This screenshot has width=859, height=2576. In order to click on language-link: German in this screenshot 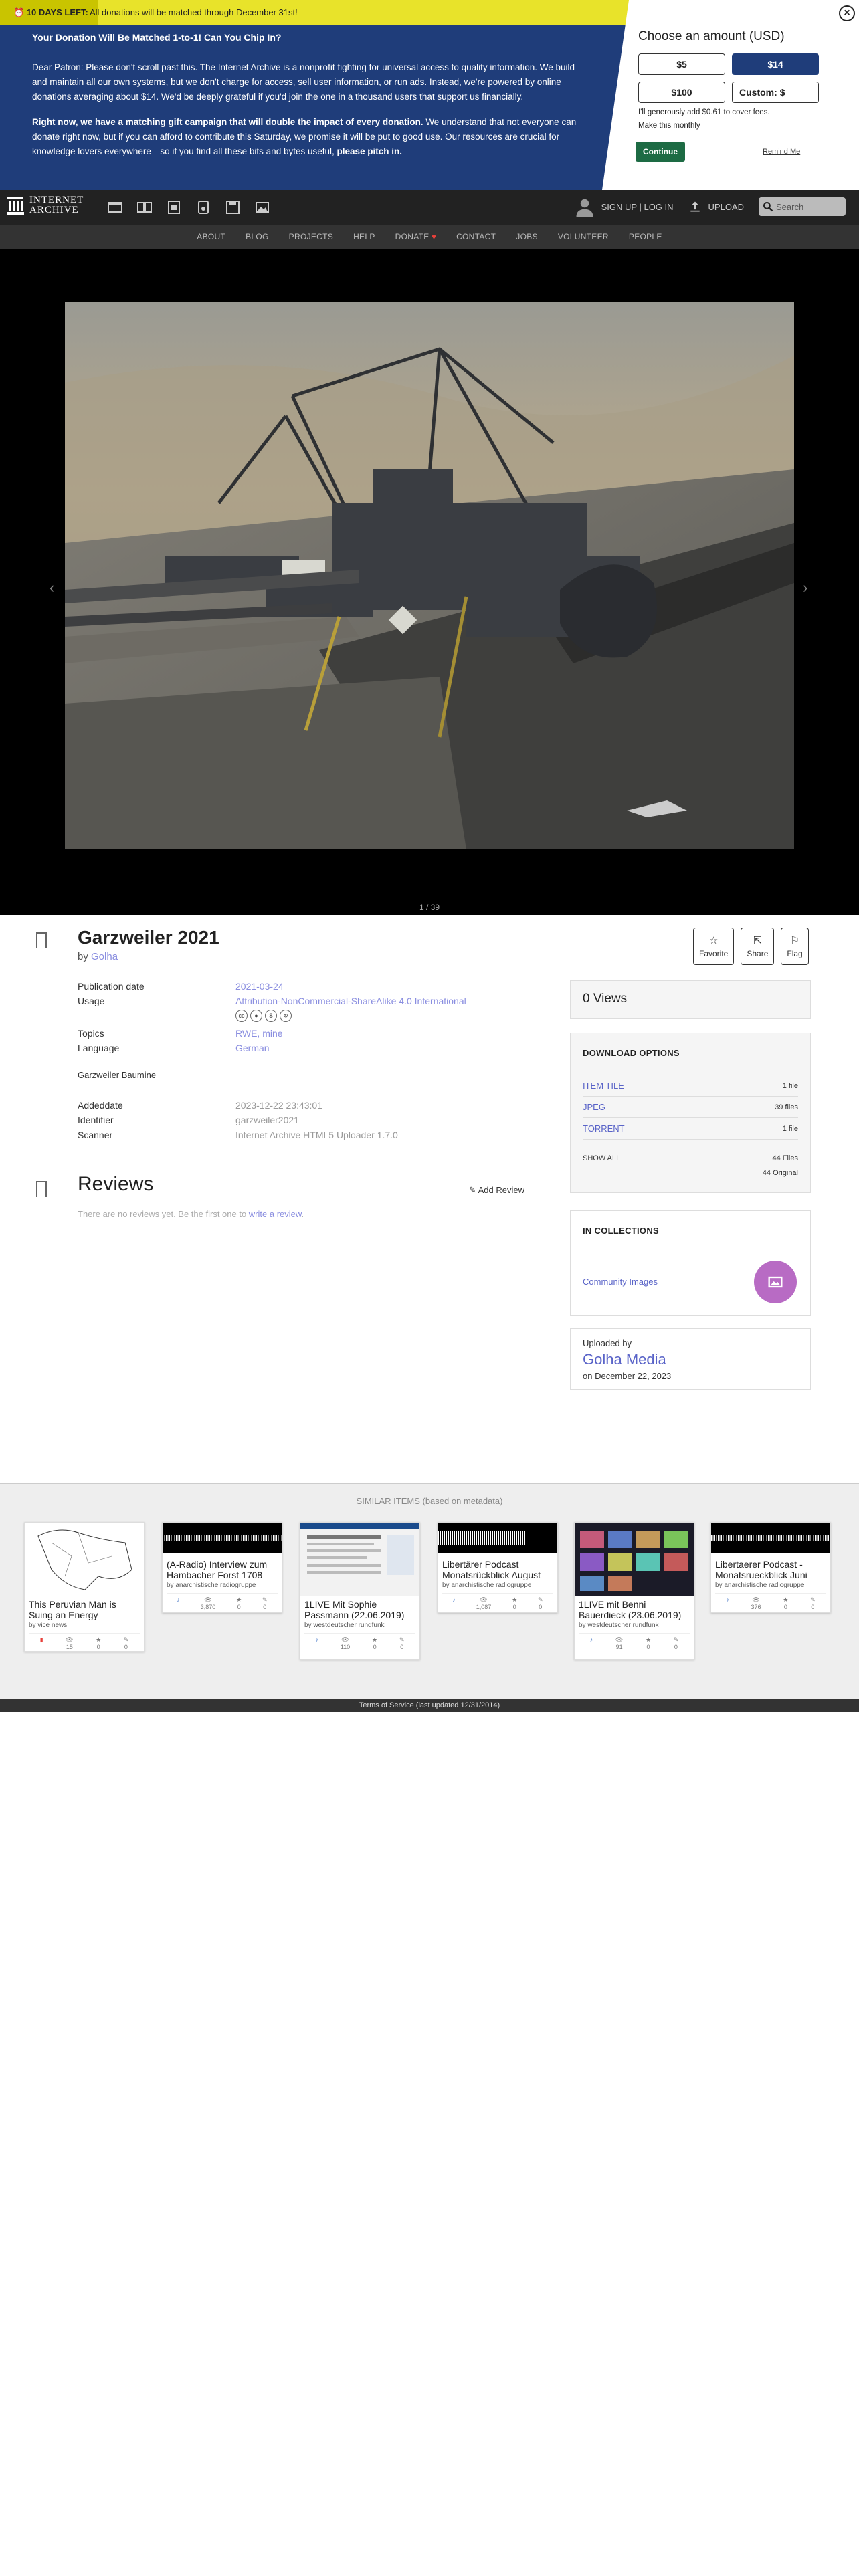, I will do `click(253, 1048)`.